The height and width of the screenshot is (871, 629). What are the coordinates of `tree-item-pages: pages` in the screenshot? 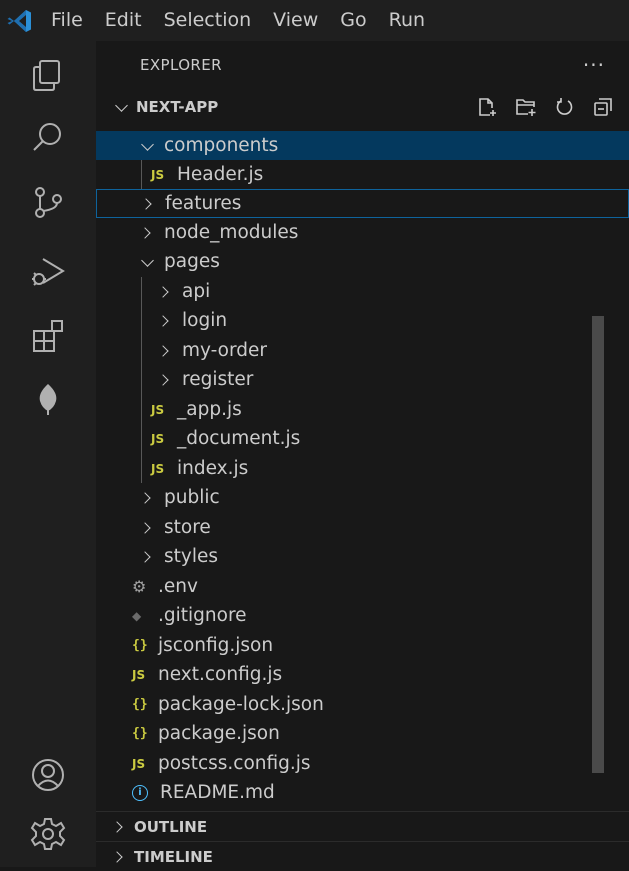 It's located at (362, 261).